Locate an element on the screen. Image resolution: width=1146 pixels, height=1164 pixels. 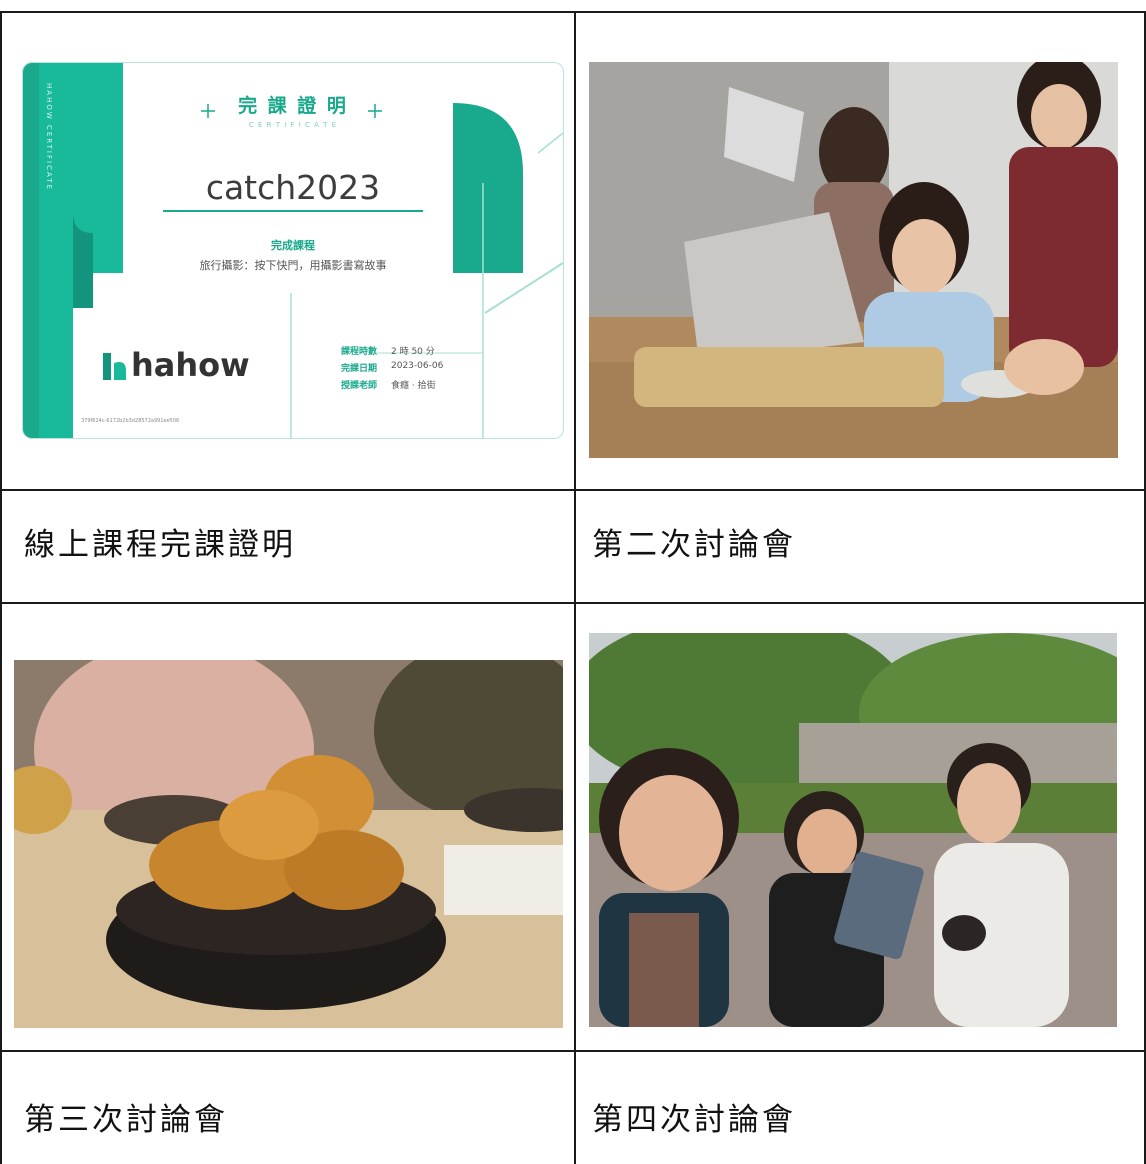
table-border-middle is located at coordinates (575, 587).